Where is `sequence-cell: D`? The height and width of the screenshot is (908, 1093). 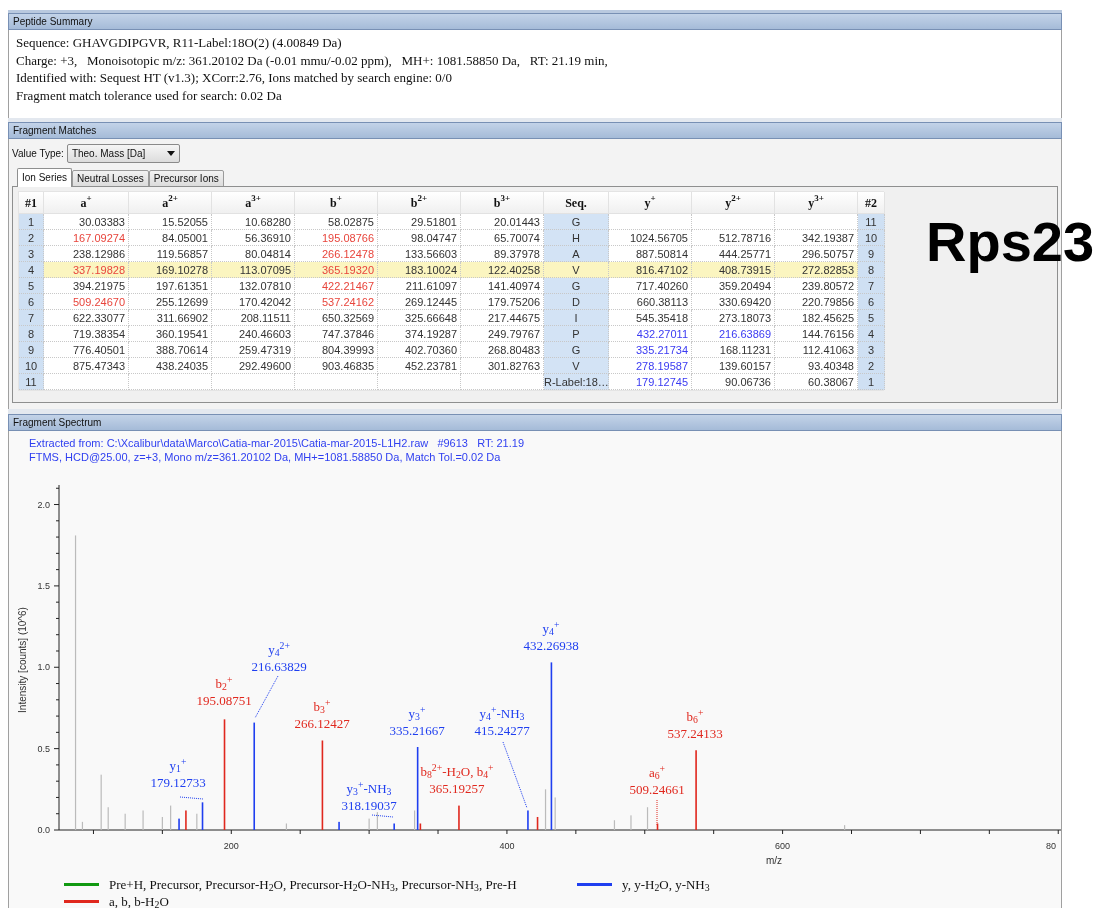 sequence-cell: D is located at coordinates (576, 302).